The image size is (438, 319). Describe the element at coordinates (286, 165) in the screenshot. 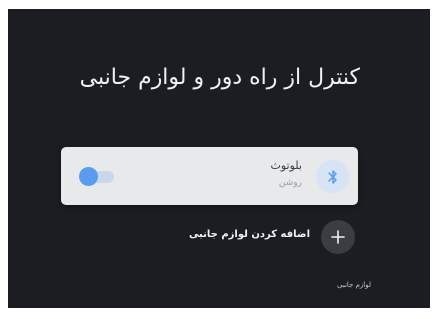

I see `bluetooth-label: بلوتوث` at that location.